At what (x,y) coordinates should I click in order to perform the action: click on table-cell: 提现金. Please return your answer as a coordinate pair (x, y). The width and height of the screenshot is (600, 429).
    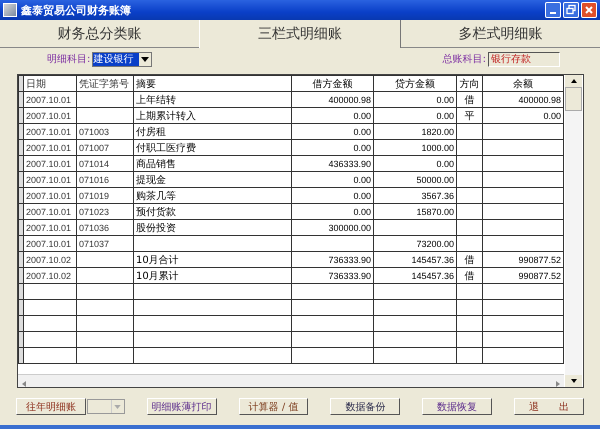
    Looking at the image, I should click on (213, 180).